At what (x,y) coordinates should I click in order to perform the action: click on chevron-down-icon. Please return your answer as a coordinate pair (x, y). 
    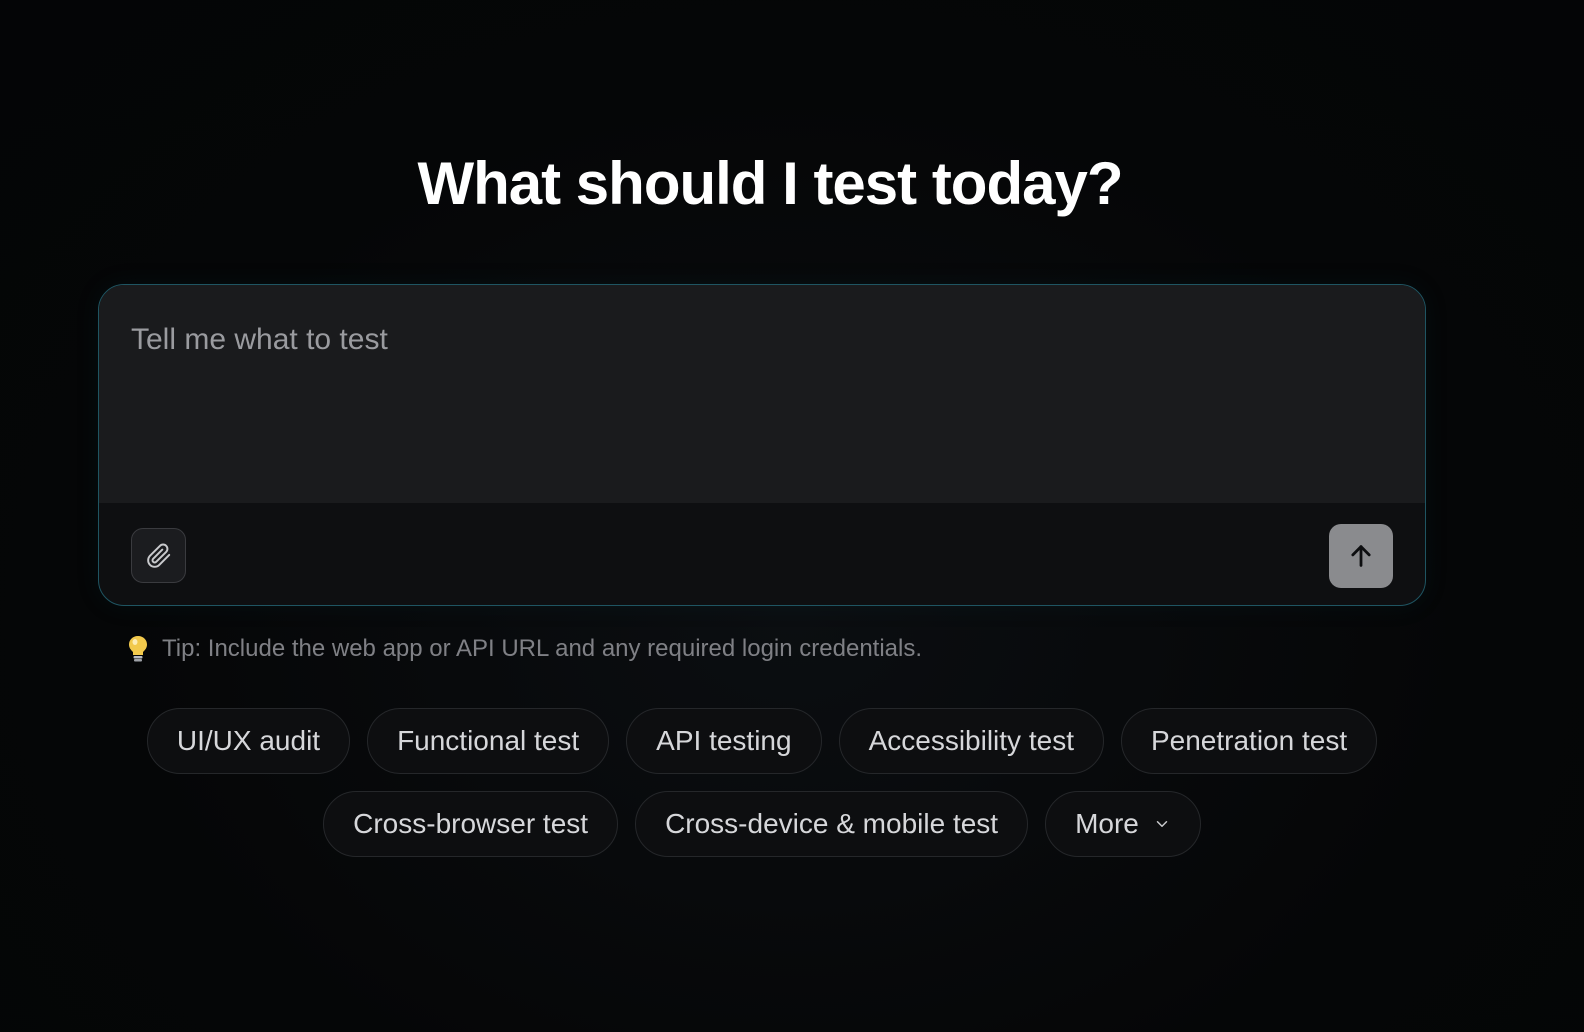
    Looking at the image, I should click on (1162, 824).